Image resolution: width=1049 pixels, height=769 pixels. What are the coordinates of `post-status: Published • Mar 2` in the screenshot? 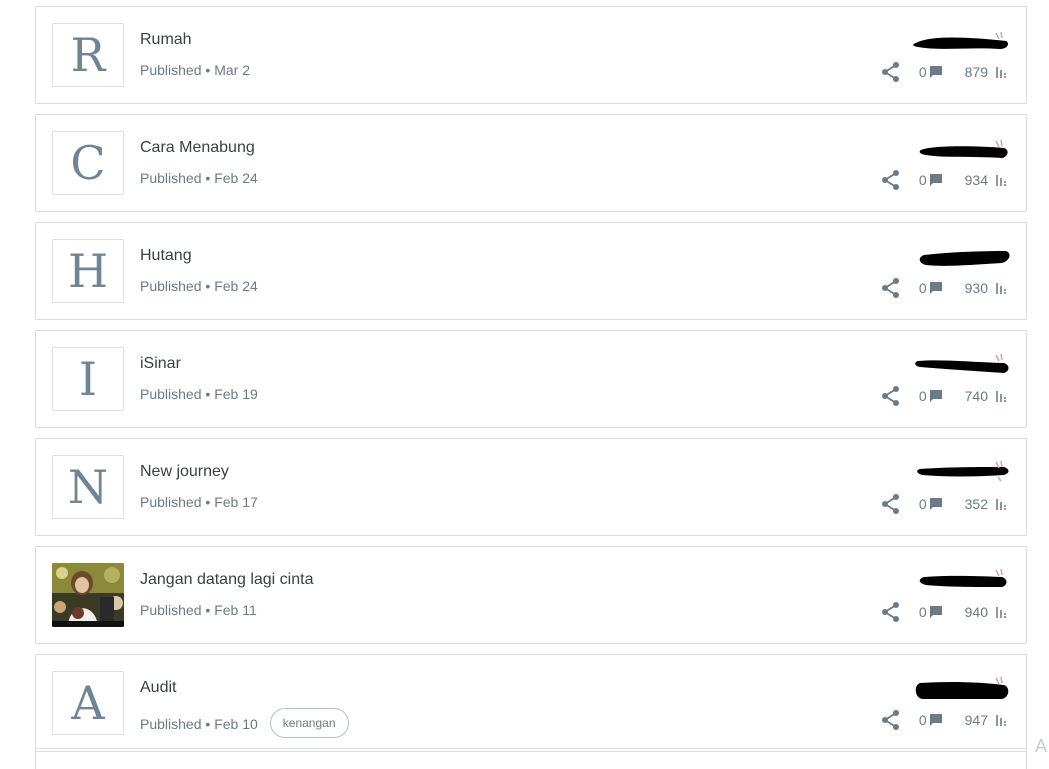 It's located at (195, 70).